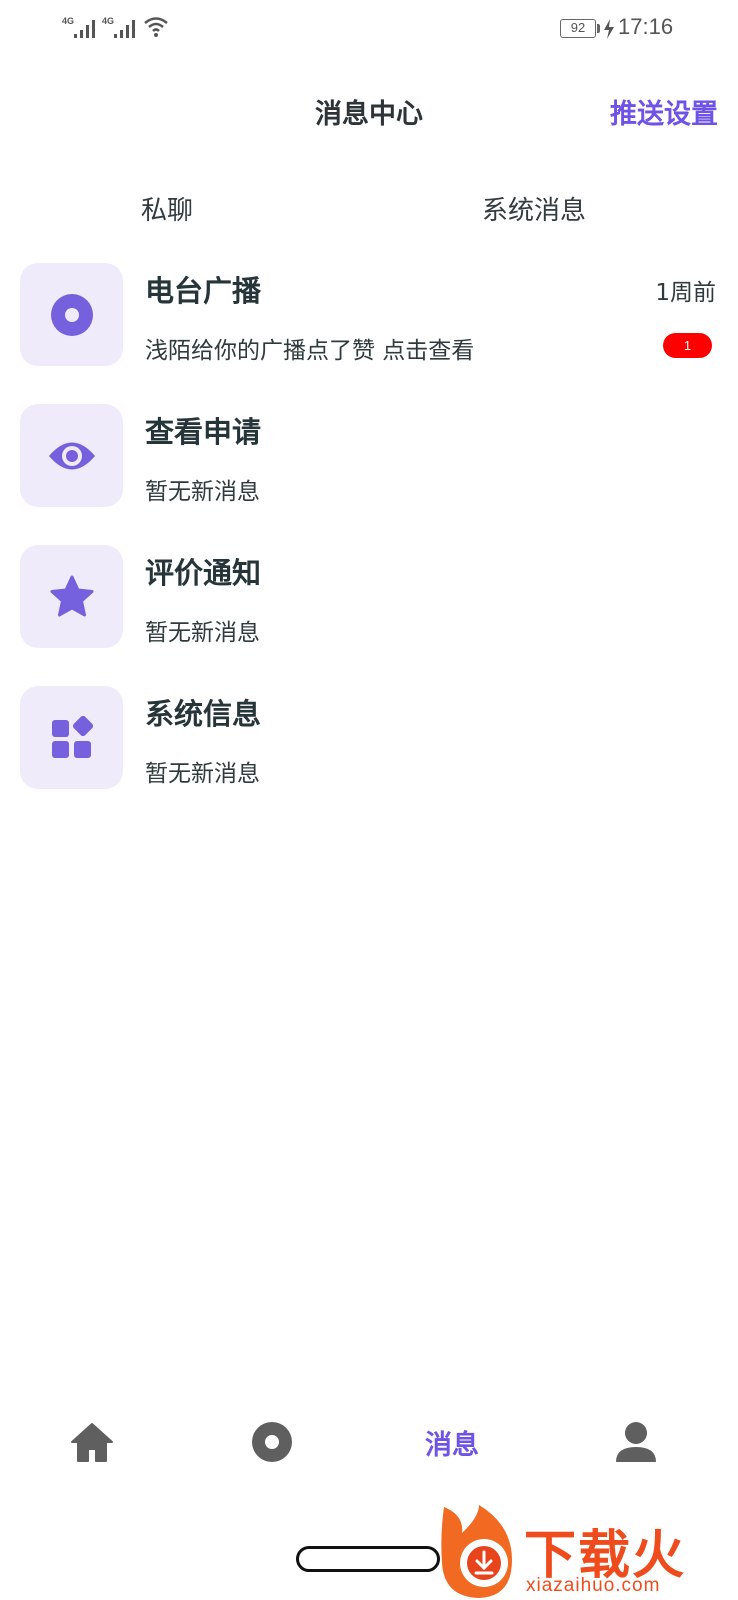  I want to click on tab-private-chat: 私聊, so click(167, 208).